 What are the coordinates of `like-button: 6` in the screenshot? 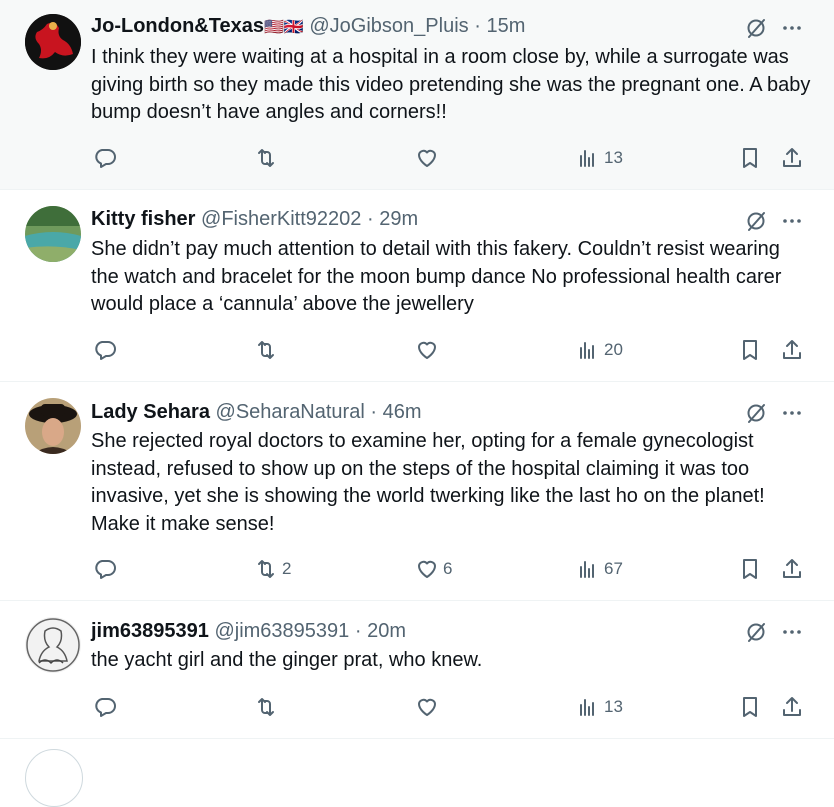 It's located at (433, 569).